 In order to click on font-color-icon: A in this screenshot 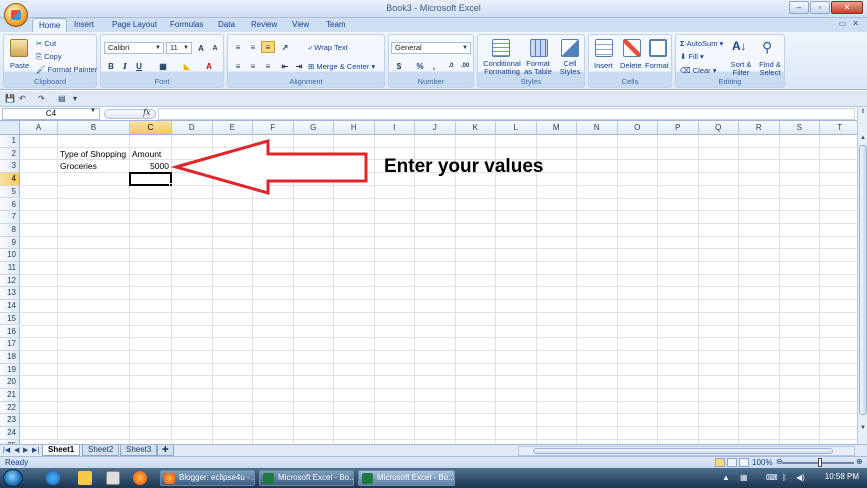, I will do `click(209, 66)`.